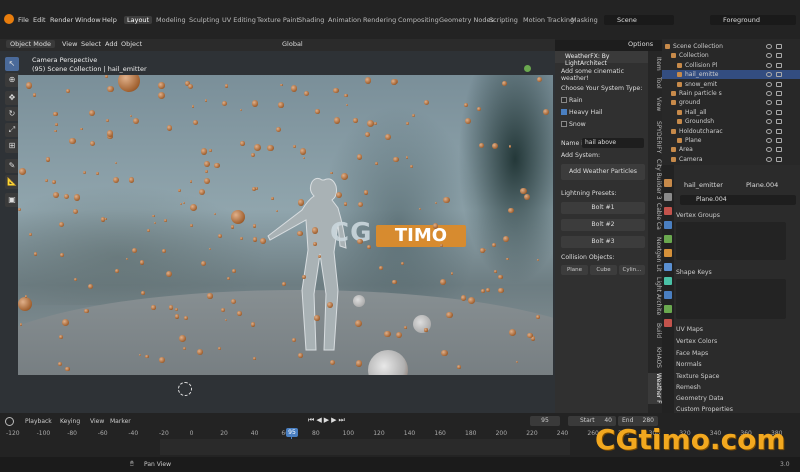  I want to click on outliner-row: Holdoutcharac, so click(731, 131).